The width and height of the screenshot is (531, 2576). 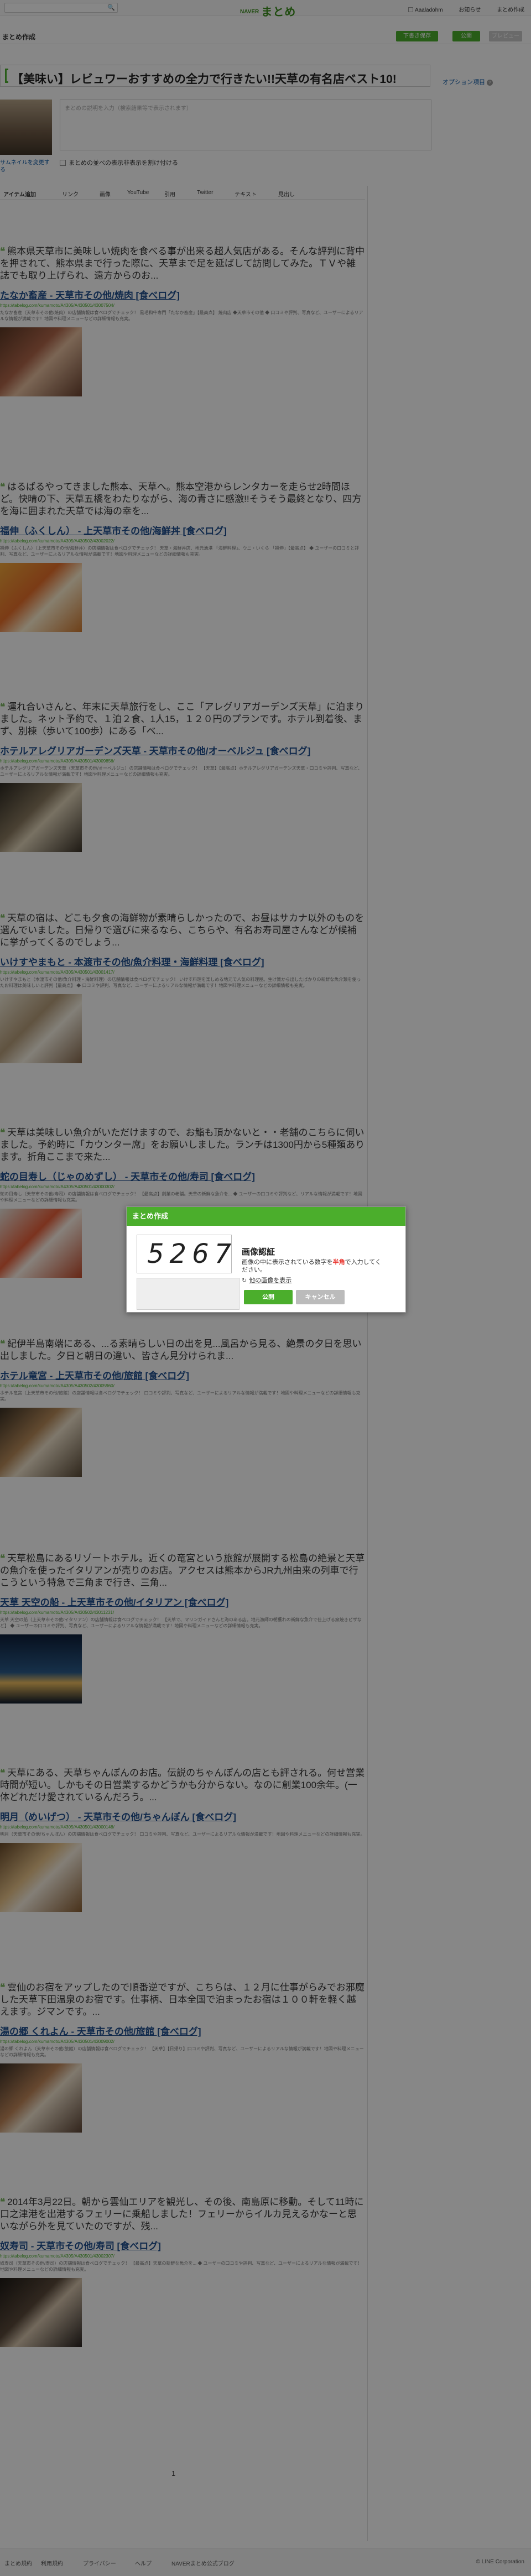 I want to click on captcha-input, so click(x=188, y=1294).